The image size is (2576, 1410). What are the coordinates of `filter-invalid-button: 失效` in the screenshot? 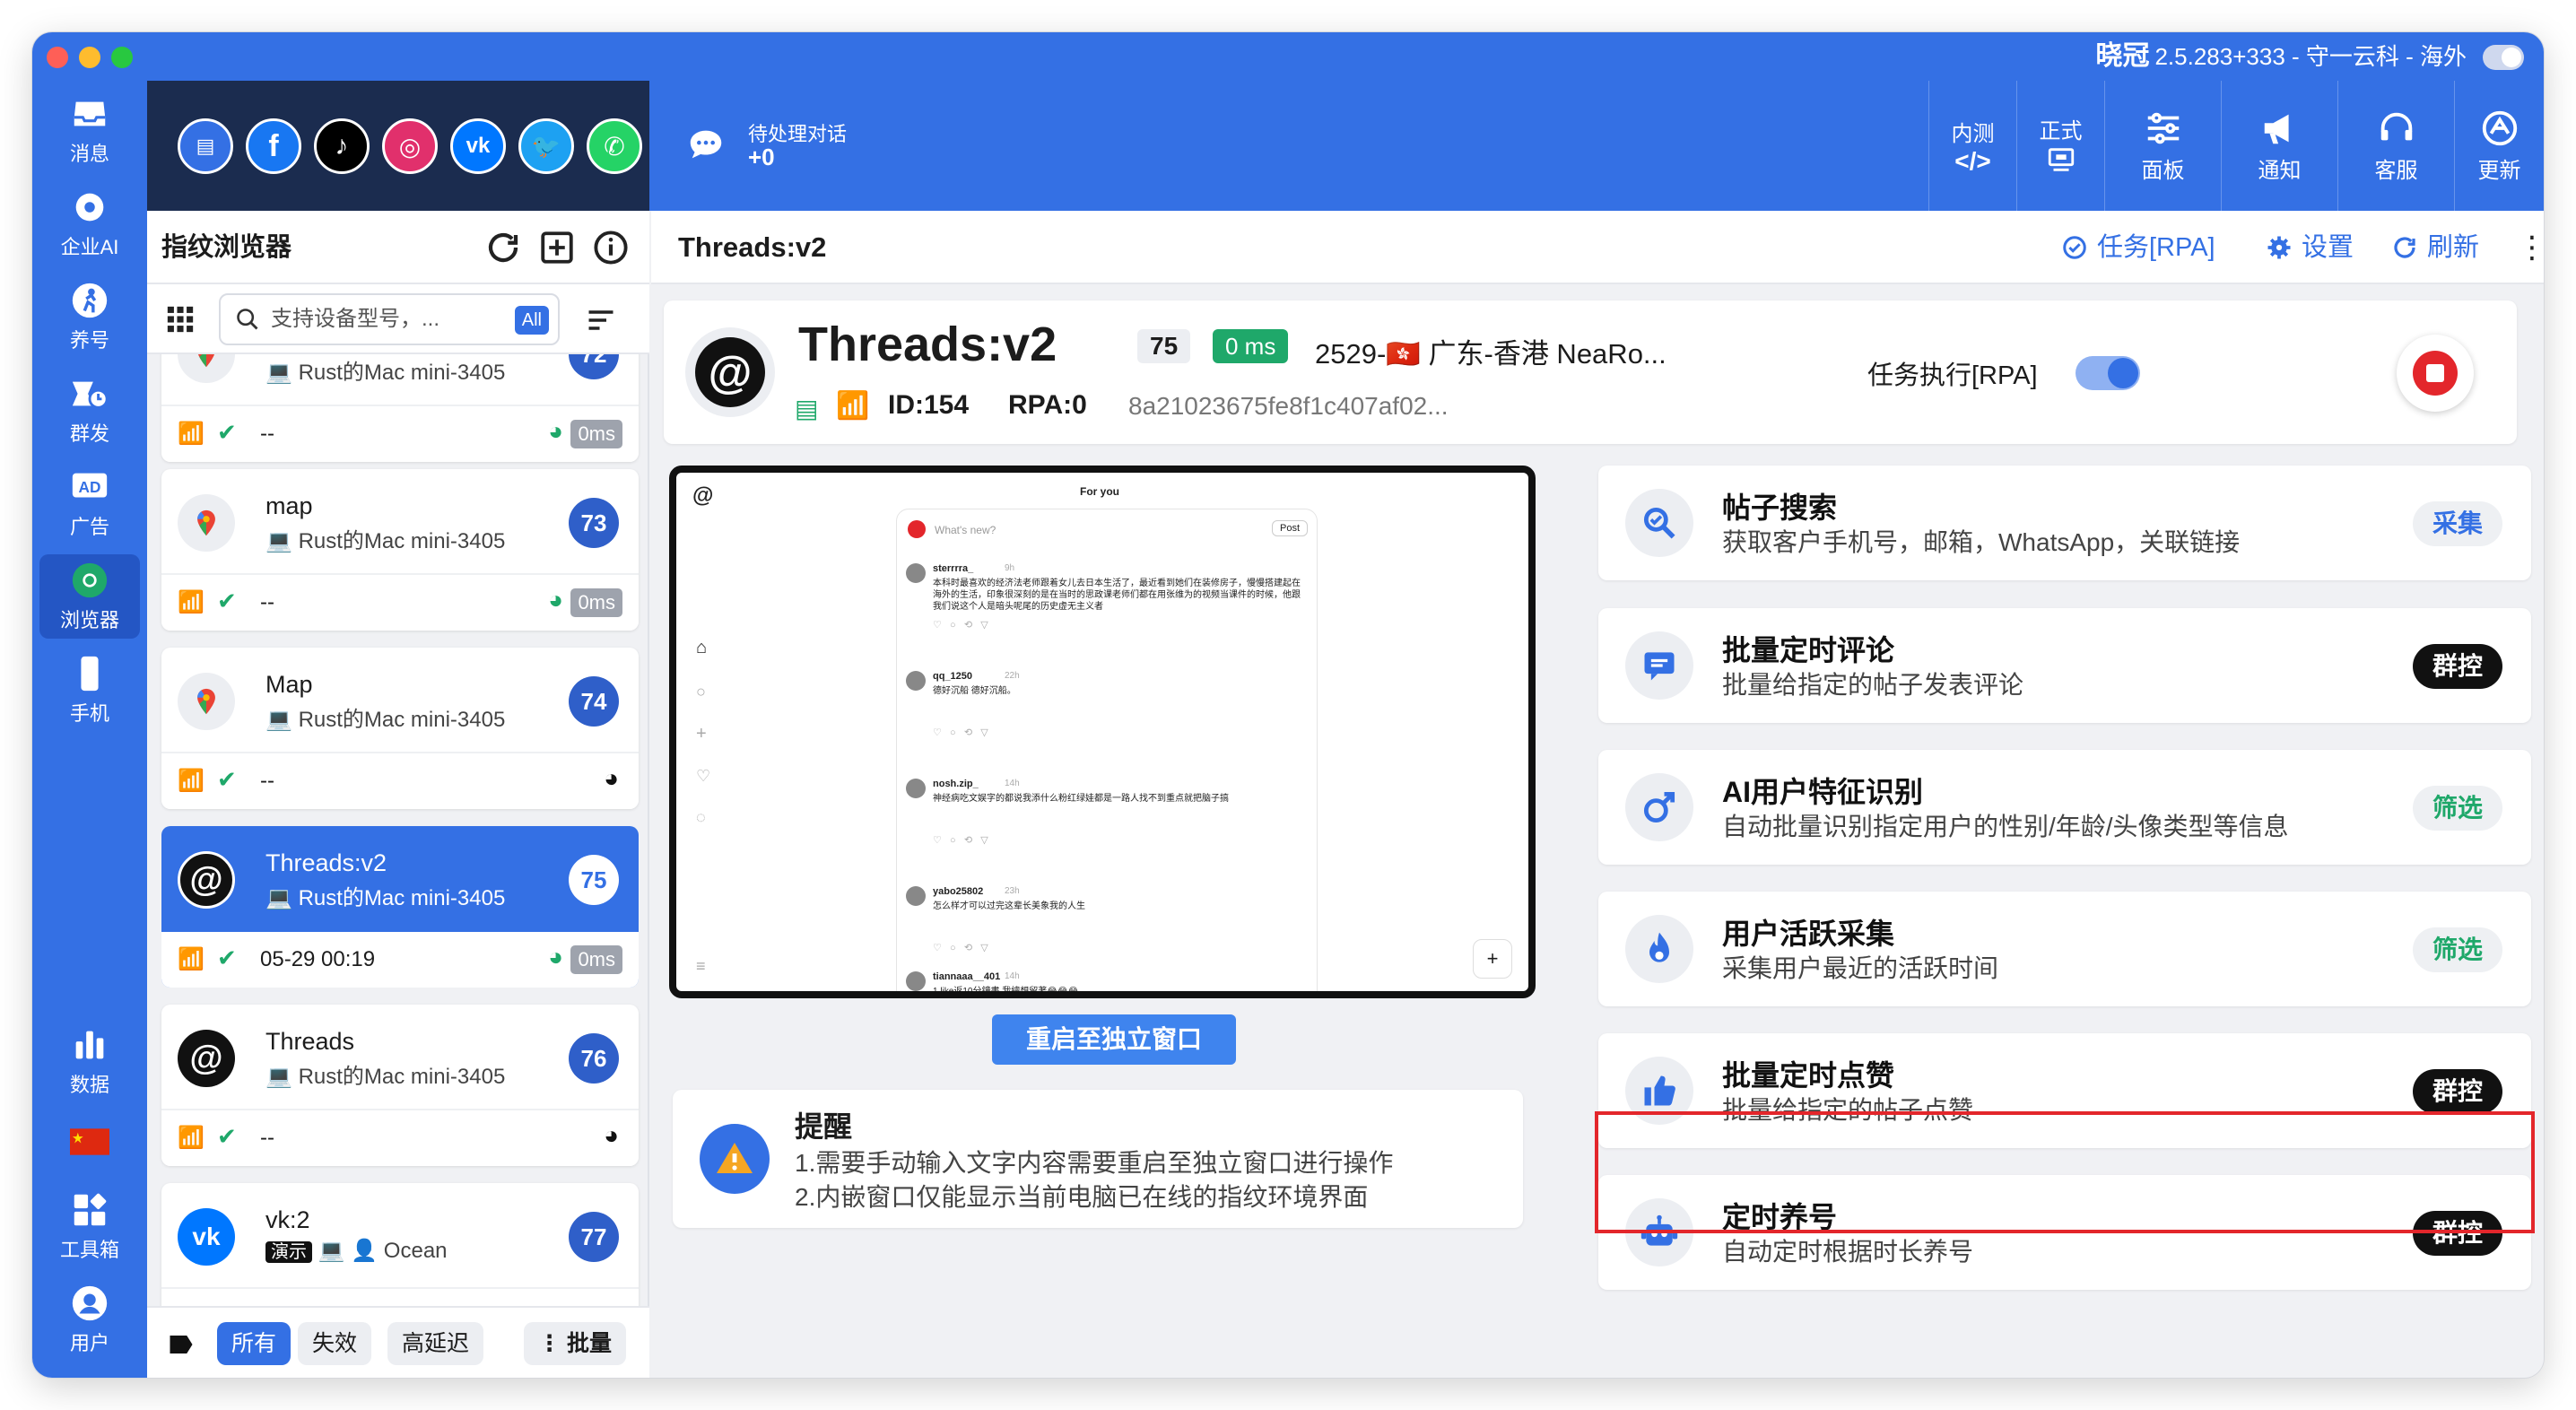 It's located at (335, 1343).